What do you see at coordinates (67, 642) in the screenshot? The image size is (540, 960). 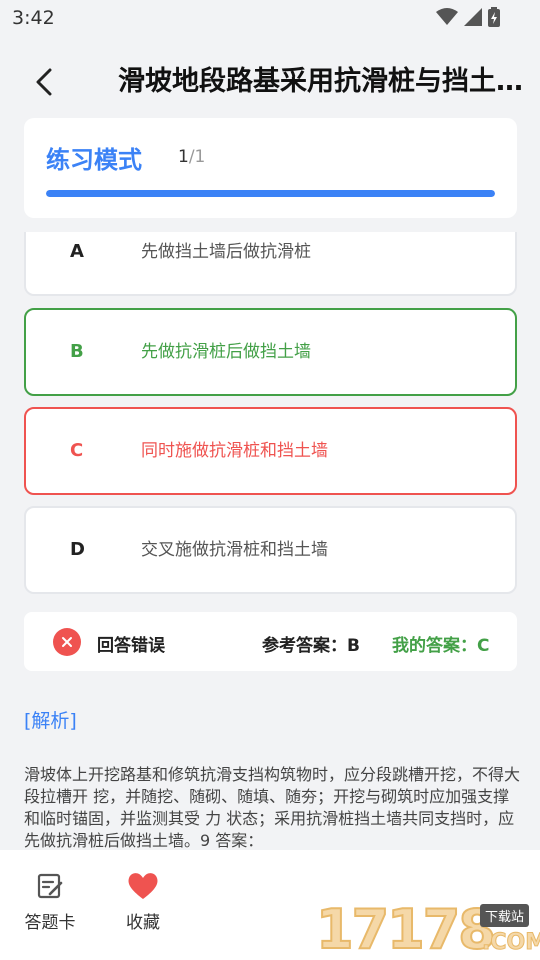 I see `wrong-icon` at bounding box center [67, 642].